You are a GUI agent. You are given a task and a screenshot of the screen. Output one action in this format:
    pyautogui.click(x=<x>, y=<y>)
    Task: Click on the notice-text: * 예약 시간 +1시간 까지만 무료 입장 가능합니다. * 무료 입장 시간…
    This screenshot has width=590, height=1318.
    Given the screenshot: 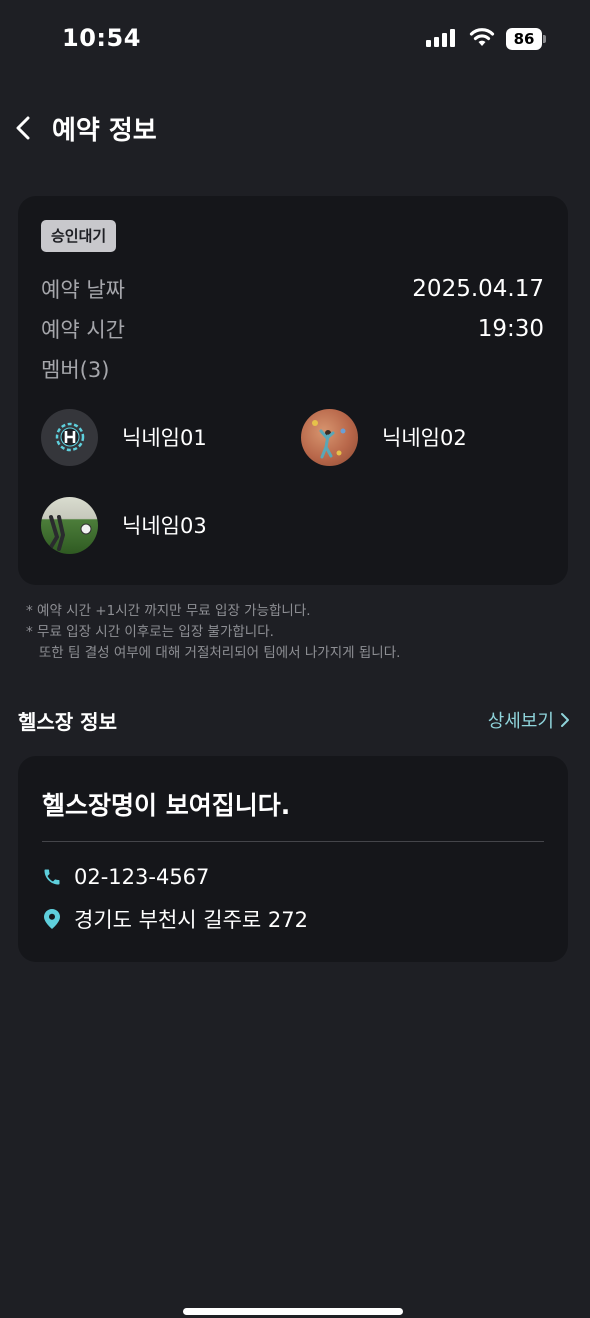 What is the action you would take?
    pyautogui.click(x=213, y=632)
    